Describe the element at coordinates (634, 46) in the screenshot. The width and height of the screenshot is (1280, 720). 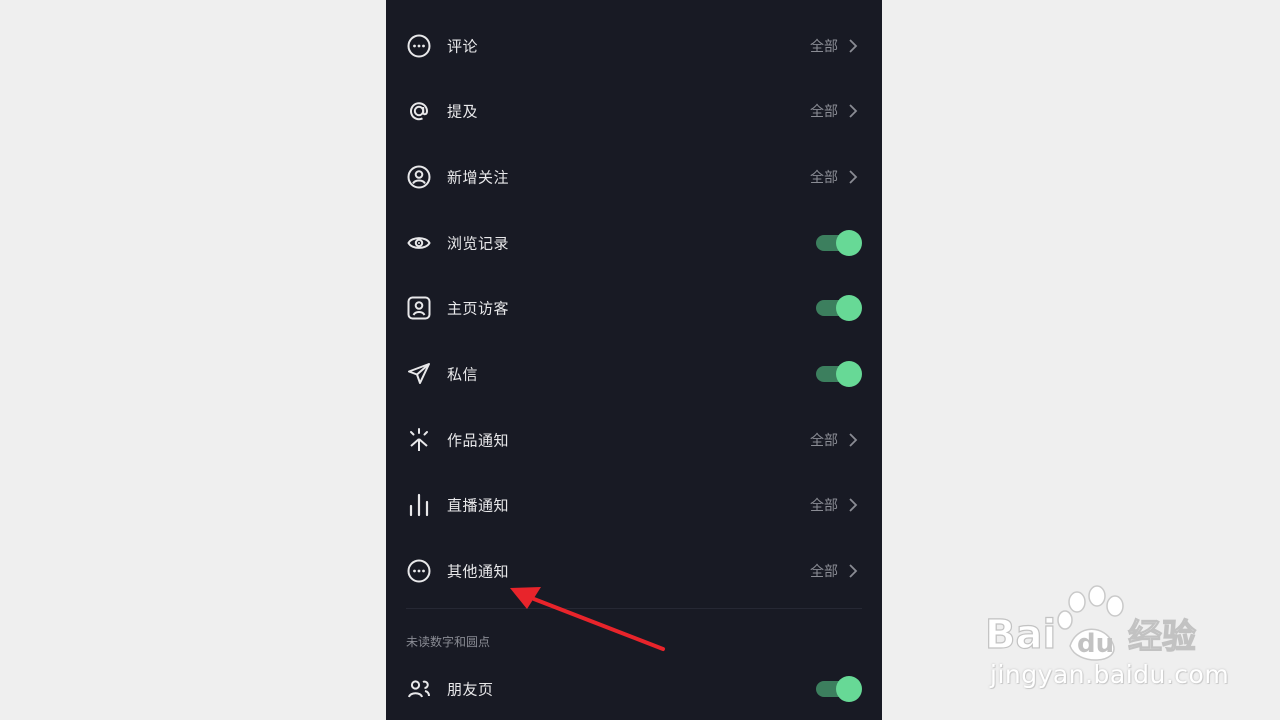
I see `row-comment: 评论 全部` at that location.